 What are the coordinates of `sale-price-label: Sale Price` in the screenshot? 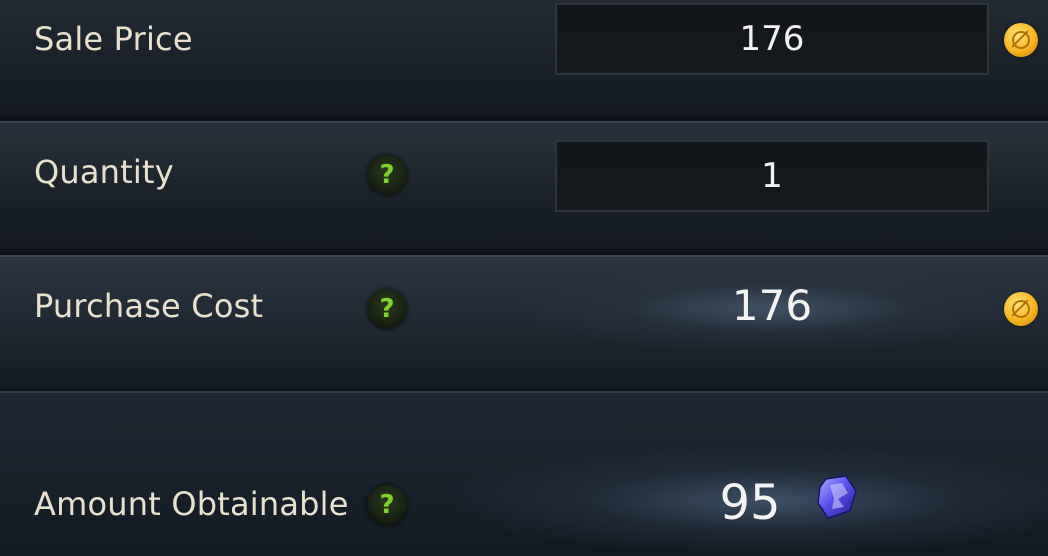 It's located at (113, 39).